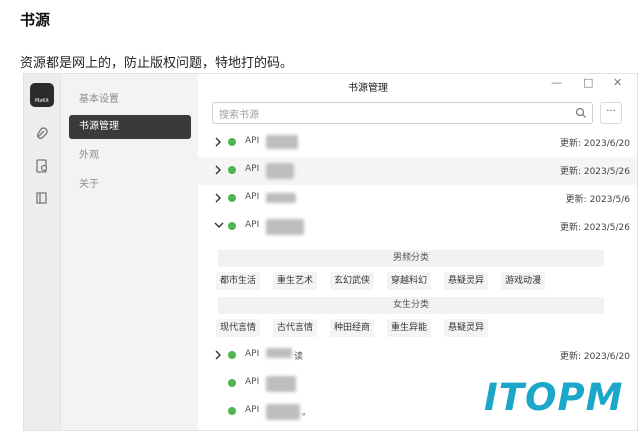 The image size is (640, 431). Describe the element at coordinates (238, 281) in the screenshot. I see `category-tag: 都市生活` at that location.